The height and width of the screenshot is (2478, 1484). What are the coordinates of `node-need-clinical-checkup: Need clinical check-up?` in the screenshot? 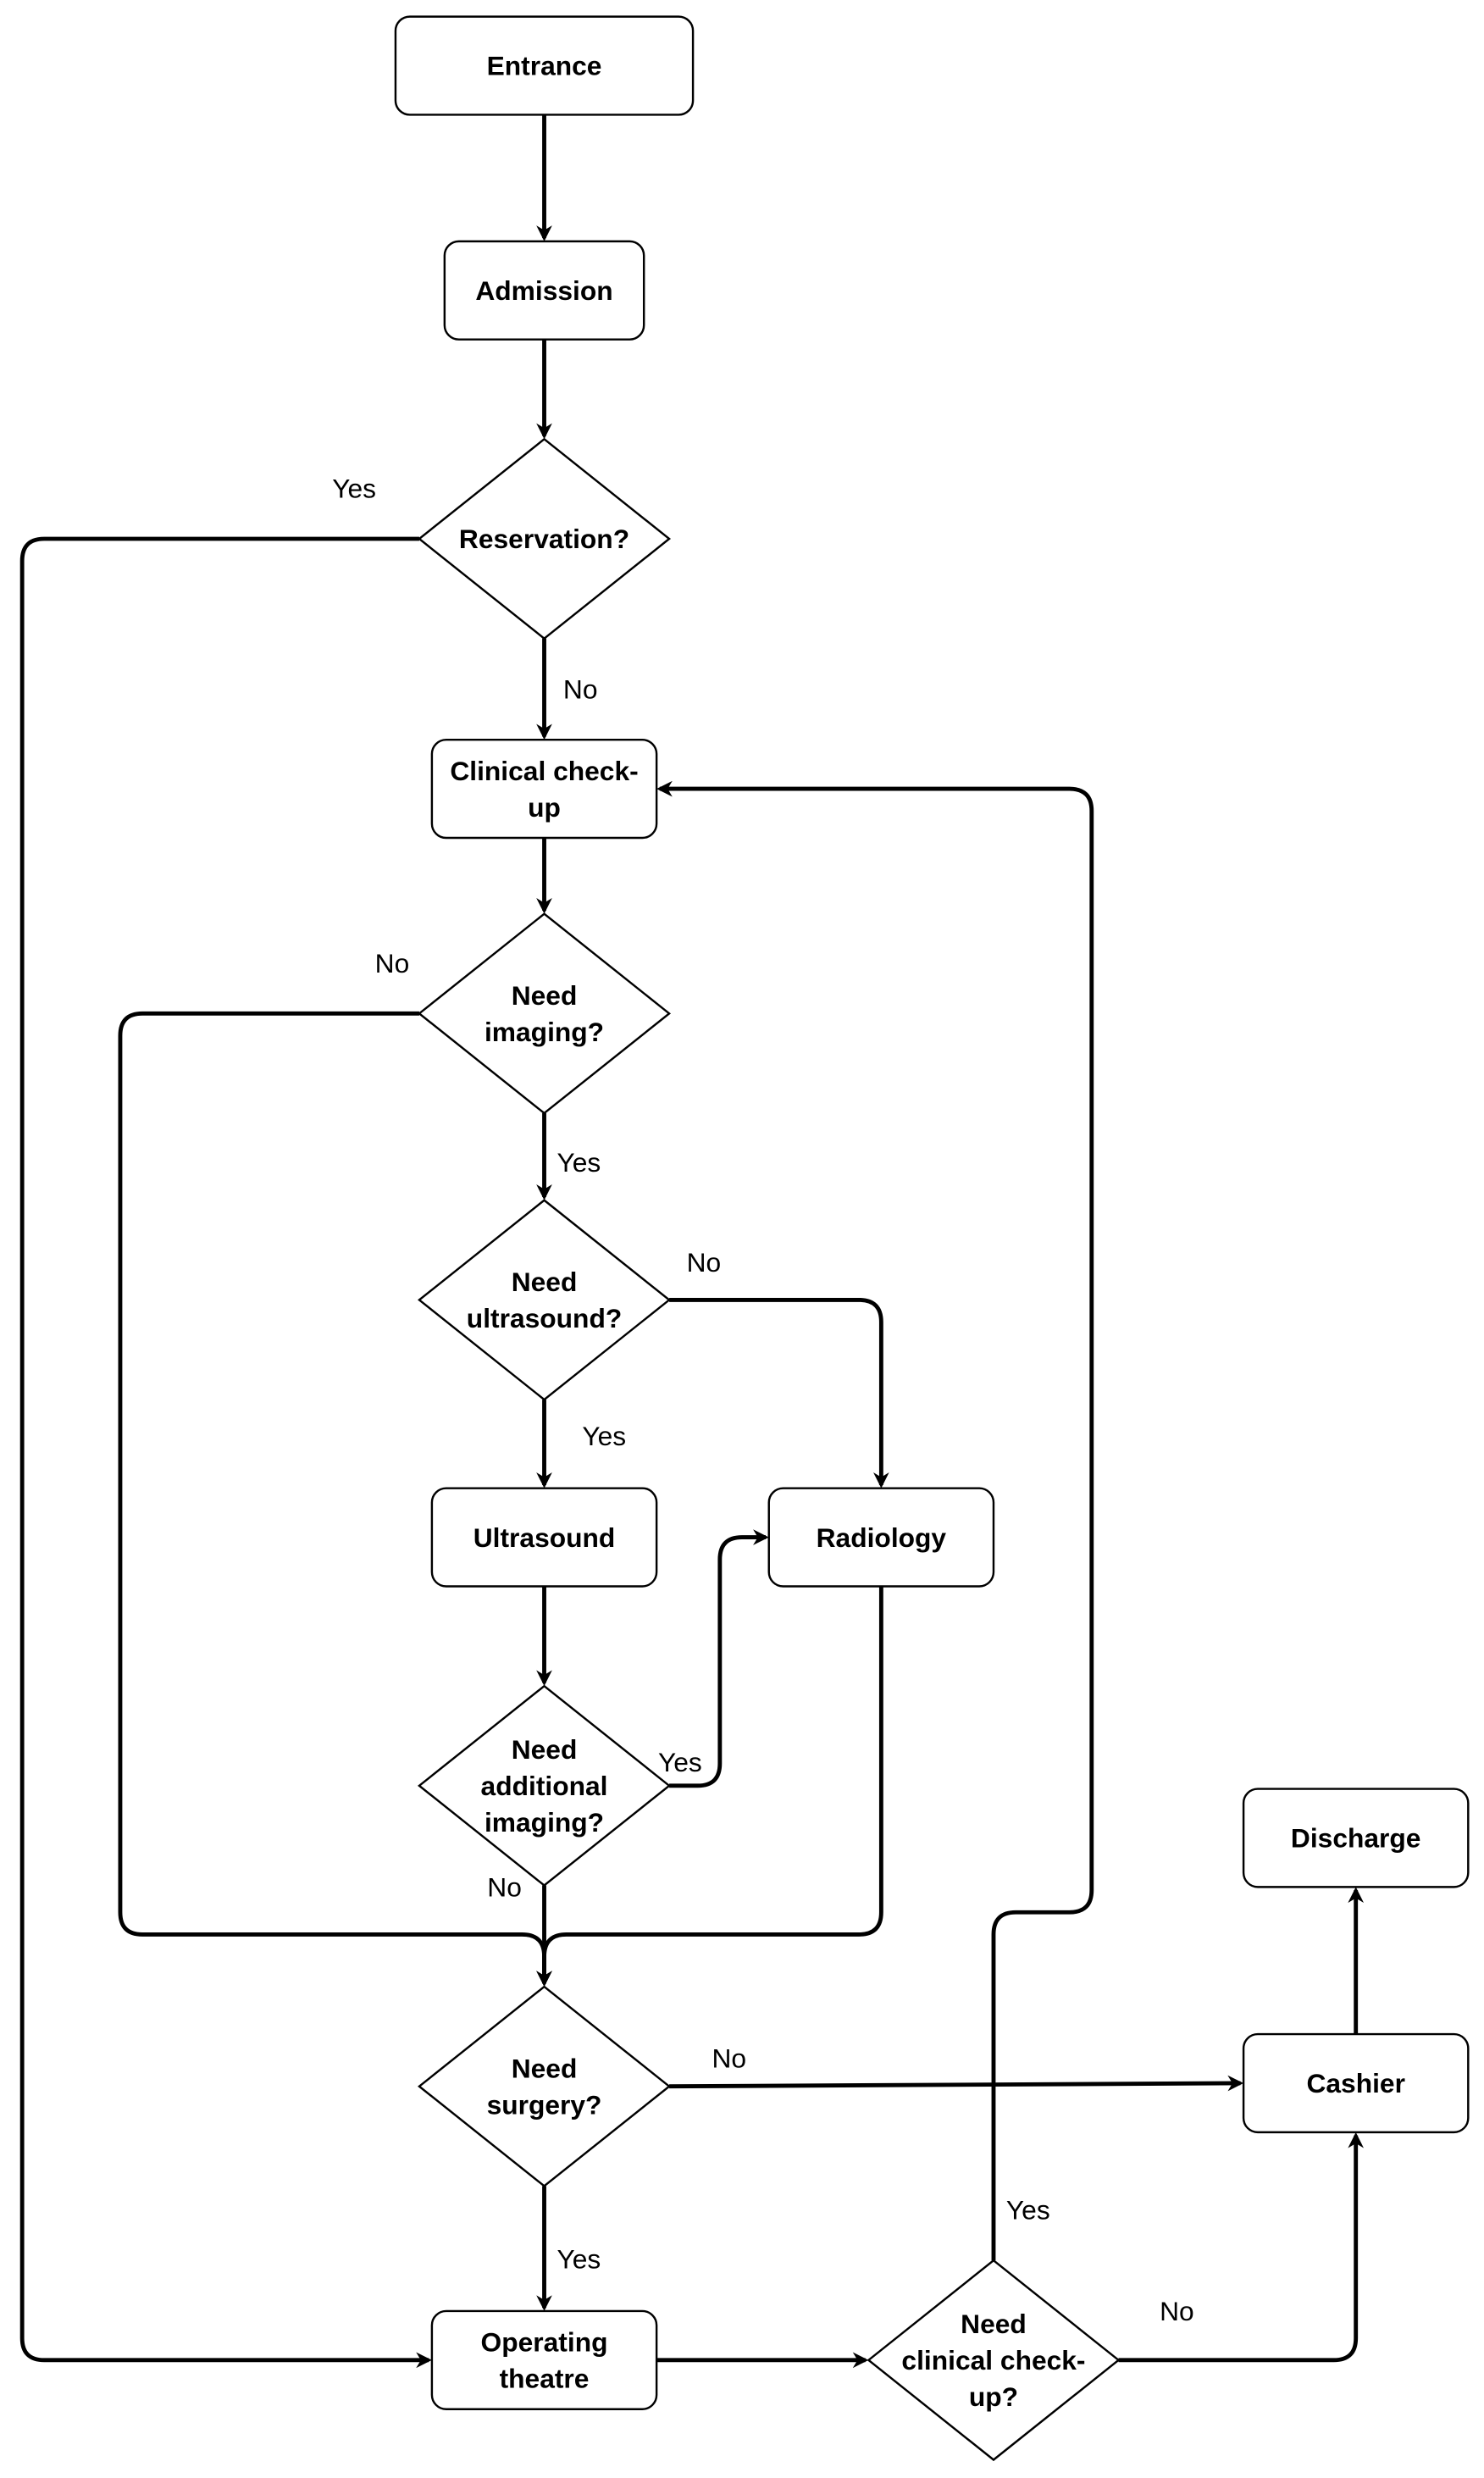 It's located at (994, 2360).